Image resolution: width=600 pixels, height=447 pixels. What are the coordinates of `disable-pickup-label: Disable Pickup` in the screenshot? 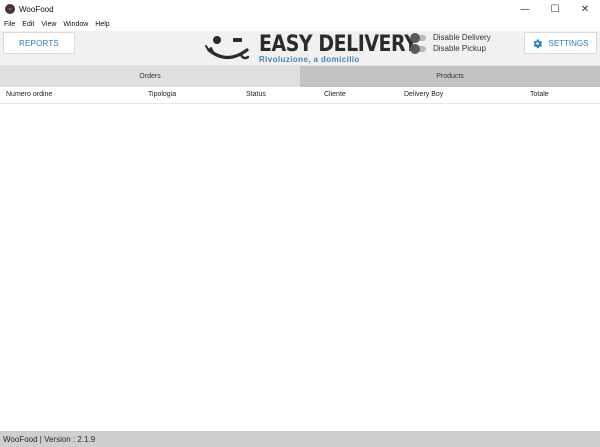 It's located at (459, 48).